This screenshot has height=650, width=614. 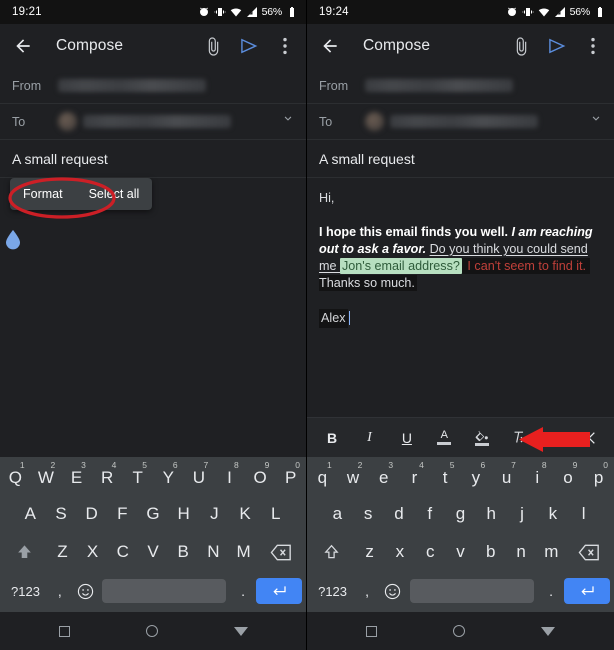 What do you see at coordinates (445, 478) in the screenshot?
I see `key-t: t5` at bounding box center [445, 478].